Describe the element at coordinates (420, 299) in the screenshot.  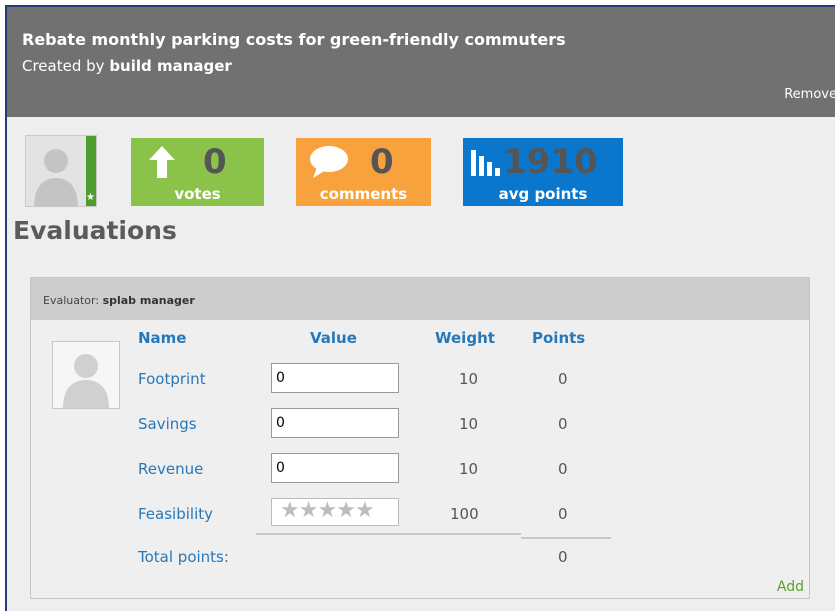
I see `evaluator-header: Evaluator: splab manager` at that location.